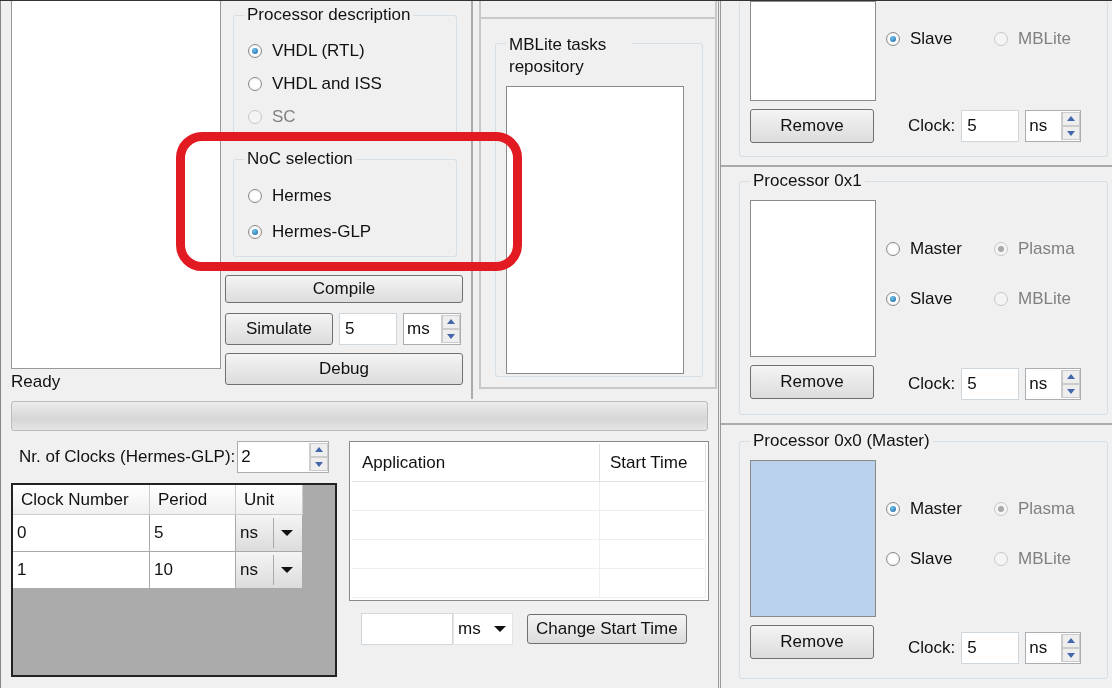 The image size is (1112, 688). What do you see at coordinates (329, 15) in the screenshot?
I see `group-title: Processor description` at bounding box center [329, 15].